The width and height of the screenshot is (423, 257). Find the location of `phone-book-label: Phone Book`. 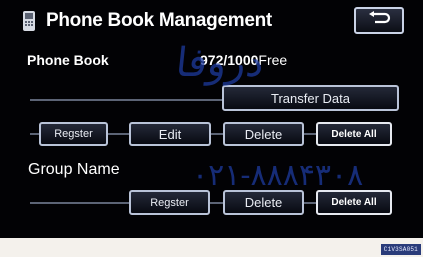

phone-book-label: Phone Book is located at coordinates (68, 60).